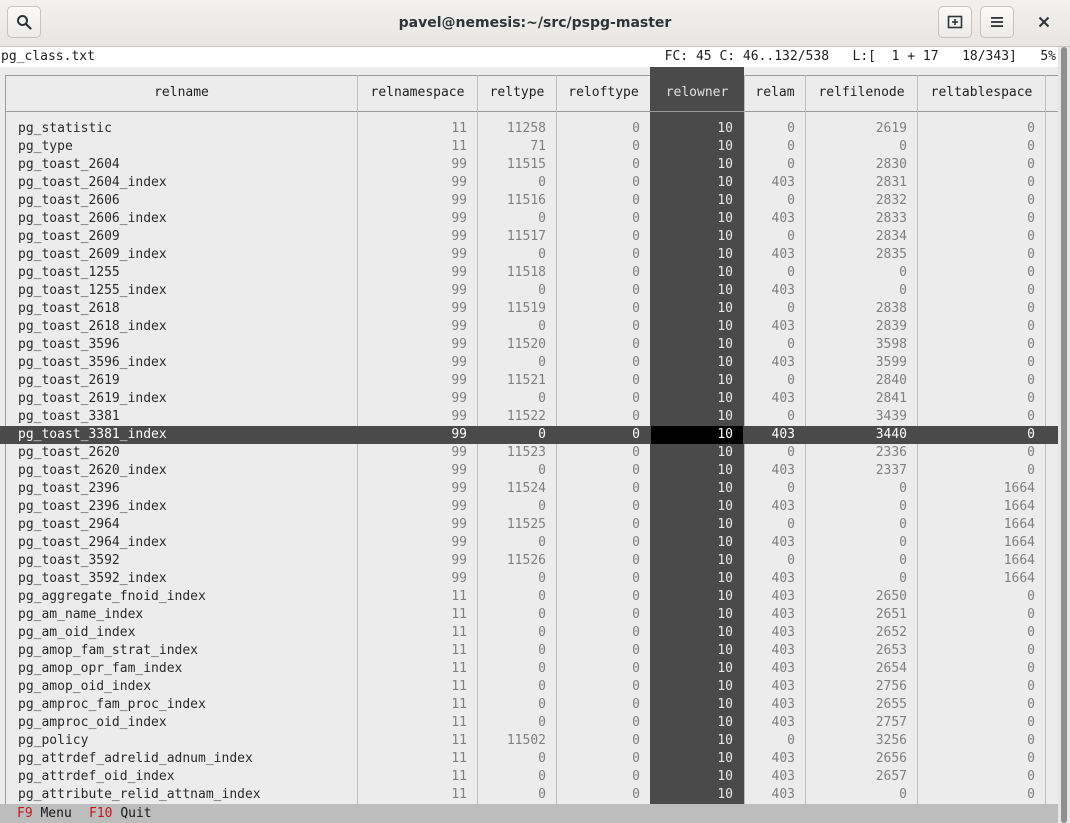 Image resolution: width=1070 pixels, height=823 pixels. I want to click on table-row: pg_policy 11 11502 0 10 0 3256 0, so click(529, 741).